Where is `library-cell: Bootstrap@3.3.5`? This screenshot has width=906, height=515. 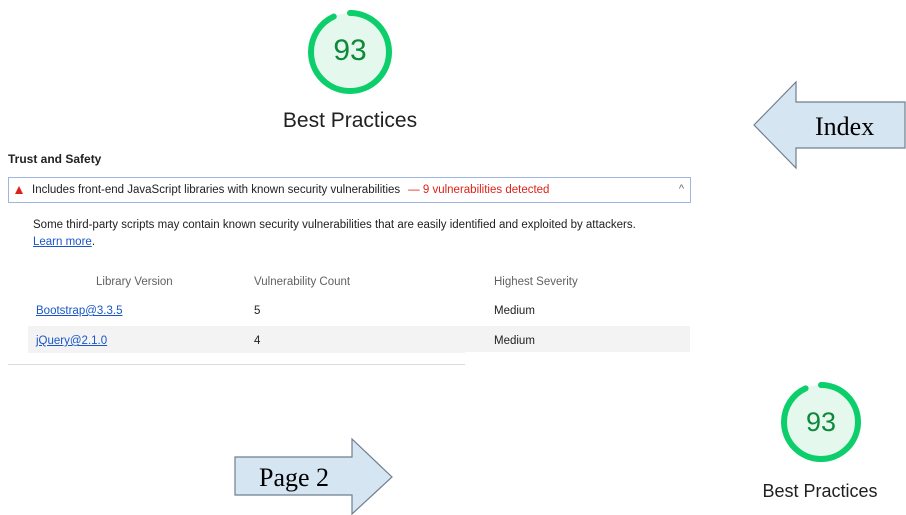 library-cell: Bootstrap@3.3.5 is located at coordinates (79, 311).